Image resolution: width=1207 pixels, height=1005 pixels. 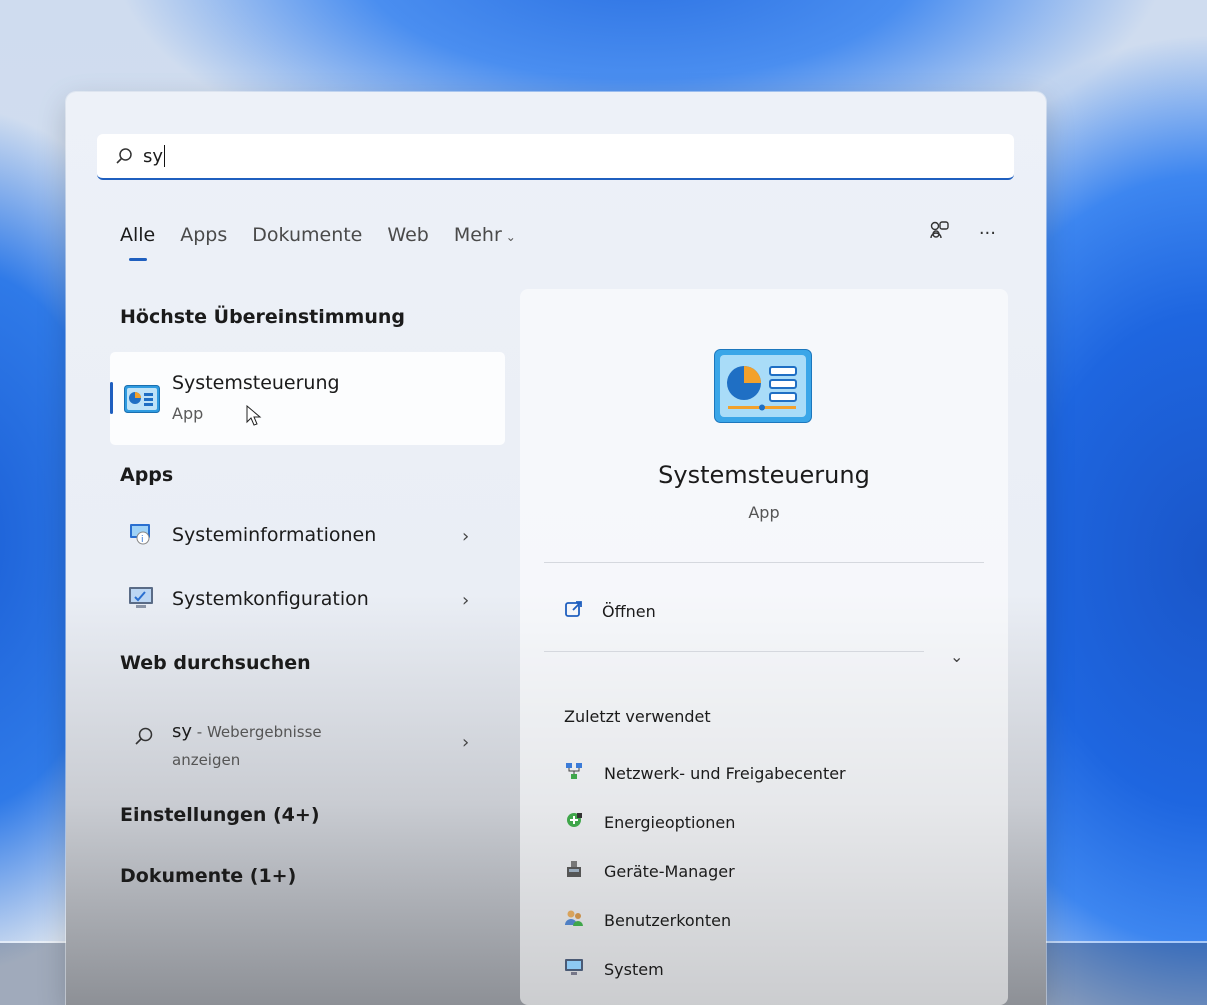 I want to click on open-external-icon, so click(x=574, y=611).